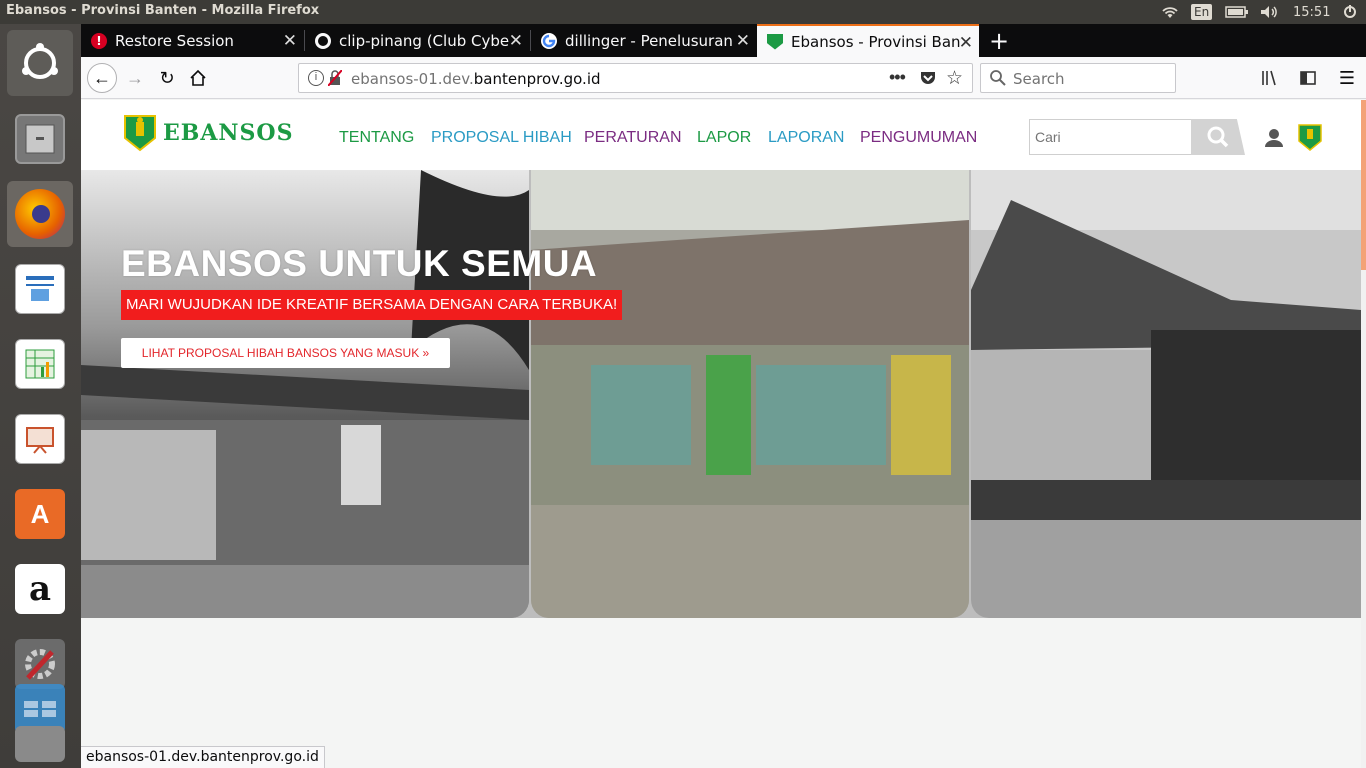 The width and height of the screenshot is (1366, 768). I want to click on document-icon, so click(40, 289).